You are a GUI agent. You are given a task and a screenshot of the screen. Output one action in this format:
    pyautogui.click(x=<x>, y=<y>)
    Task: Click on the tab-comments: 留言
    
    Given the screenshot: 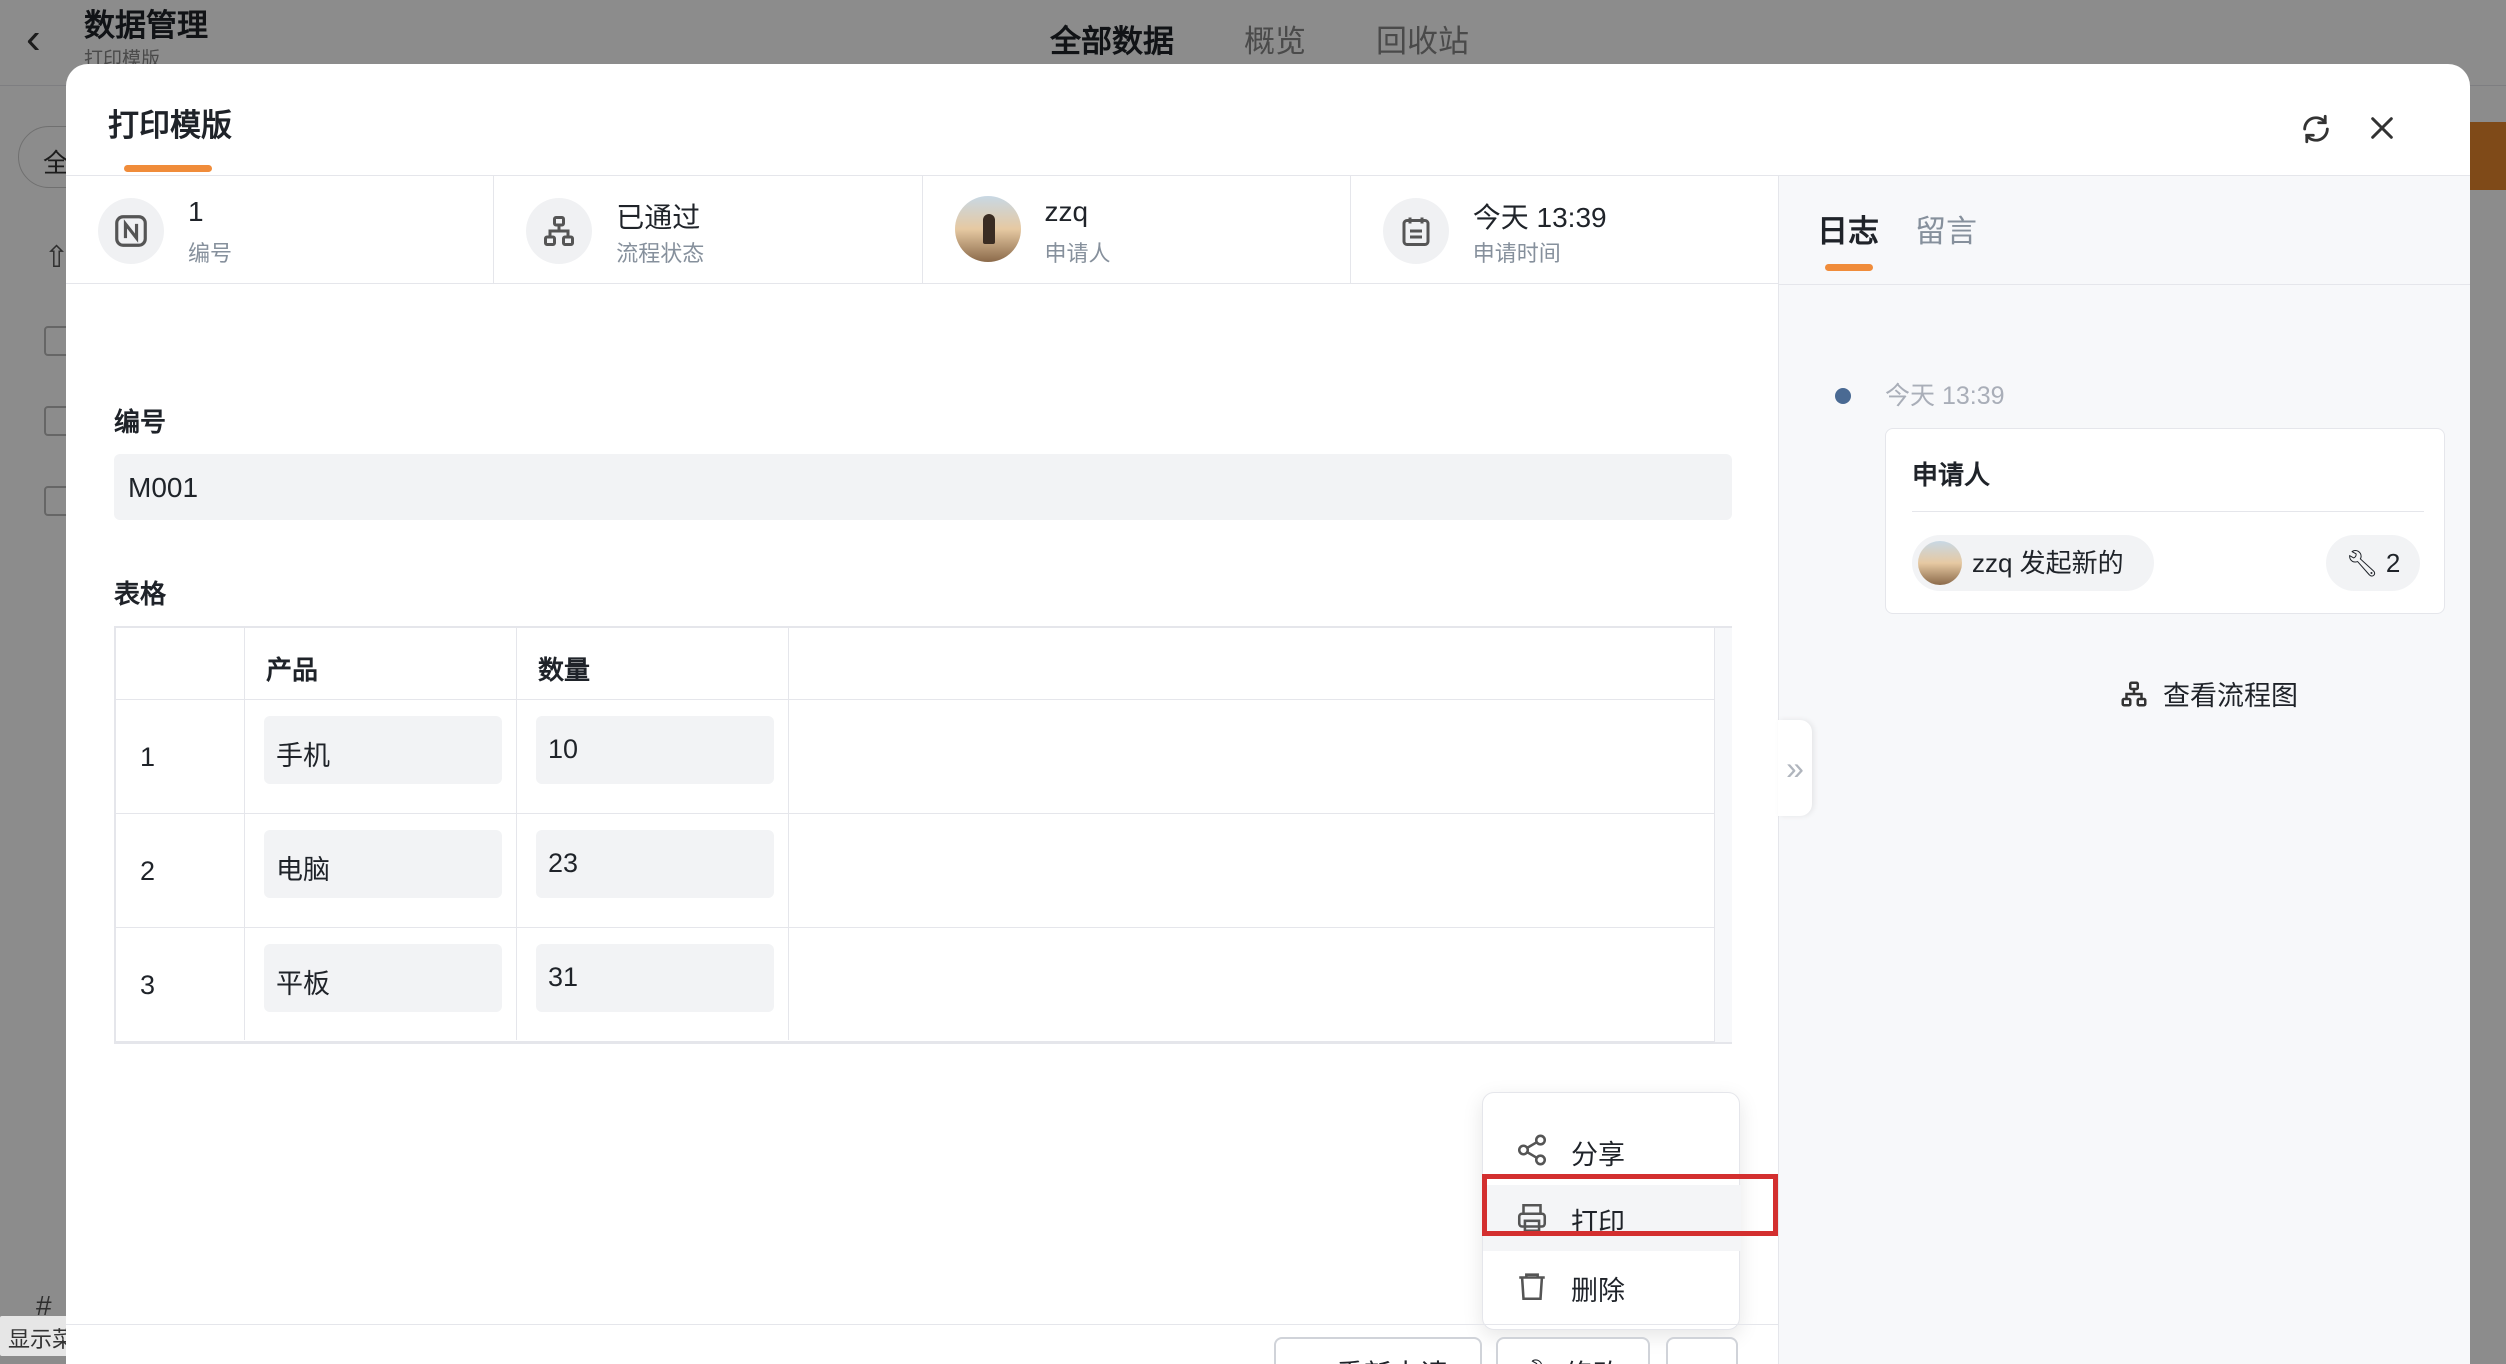 What is the action you would take?
    pyautogui.click(x=1946, y=228)
    